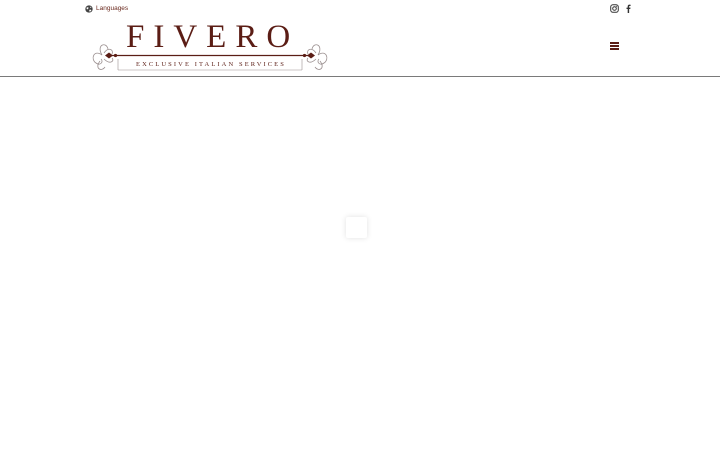 Image resolution: width=720 pixels, height=450 pixels. I want to click on fivero-logo: FIVERO EXCLUSIVE ITALIAN SERVICES, so click(210, 46).